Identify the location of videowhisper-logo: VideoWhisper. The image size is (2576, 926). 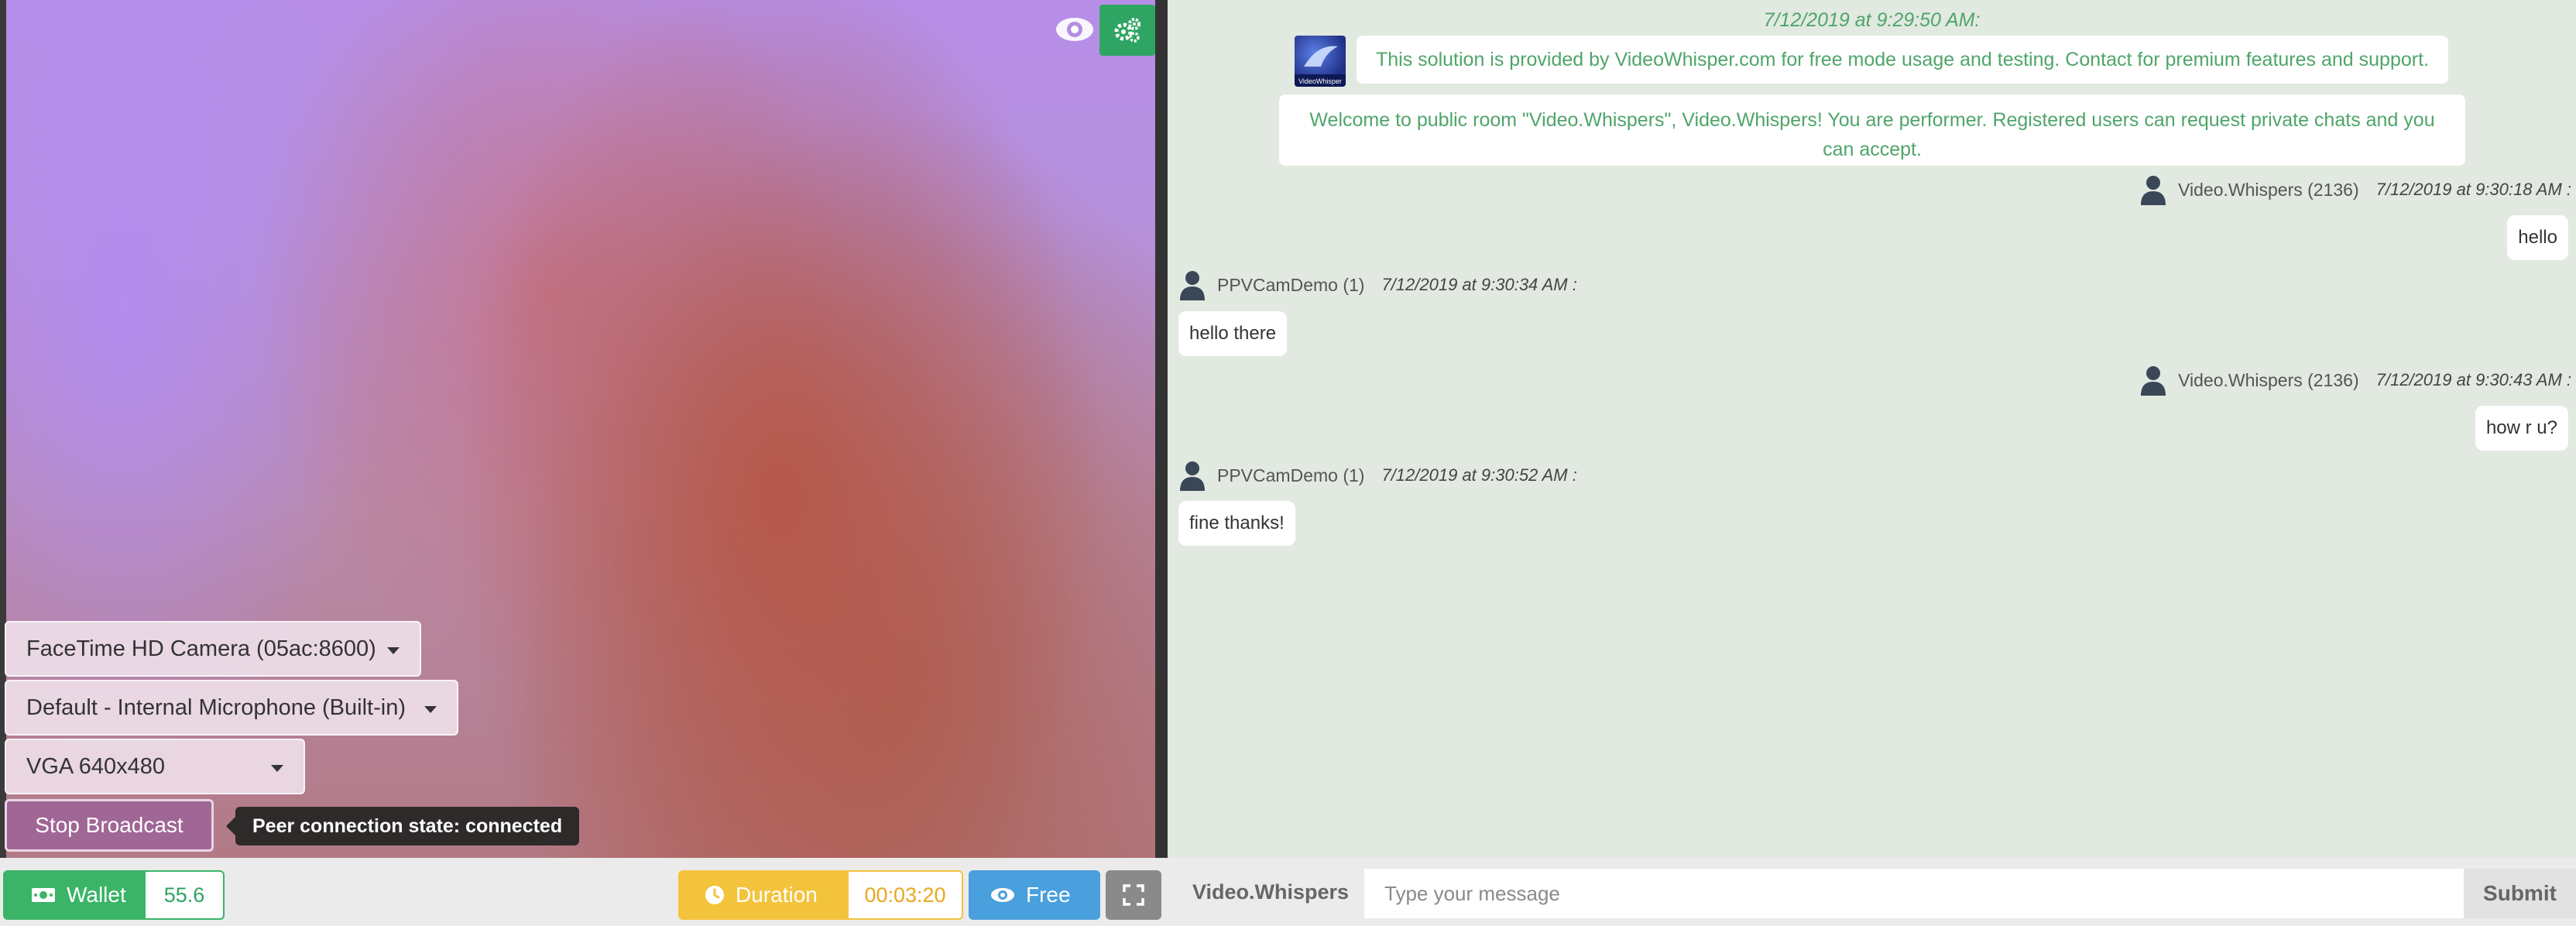
(1320, 61).